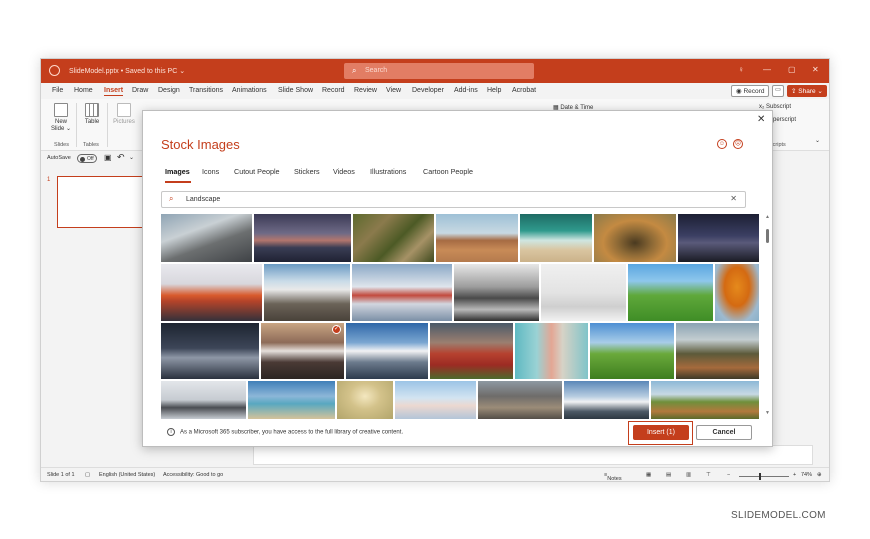 Image resolution: width=870 pixels, height=539 pixels. Describe the element at coordinates (428, 90) in the screenshot. I see `tab-developer: Developer` at that location.